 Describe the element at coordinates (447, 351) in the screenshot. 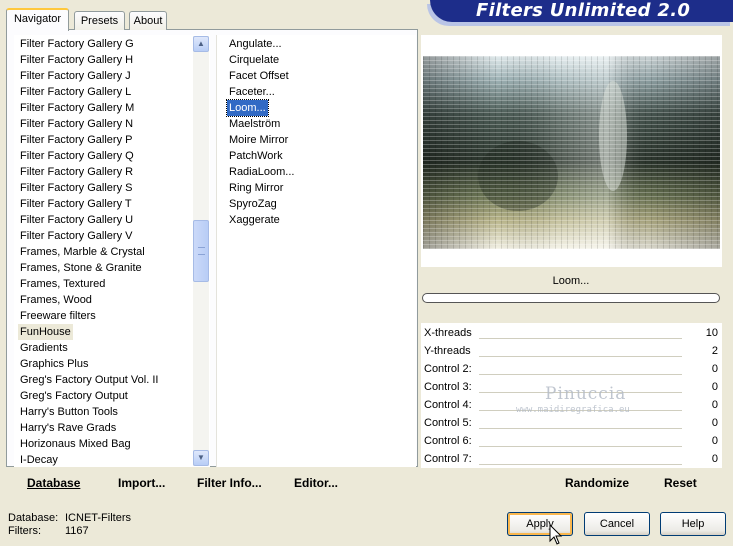

I see `param-label: Y-threads` at that location.